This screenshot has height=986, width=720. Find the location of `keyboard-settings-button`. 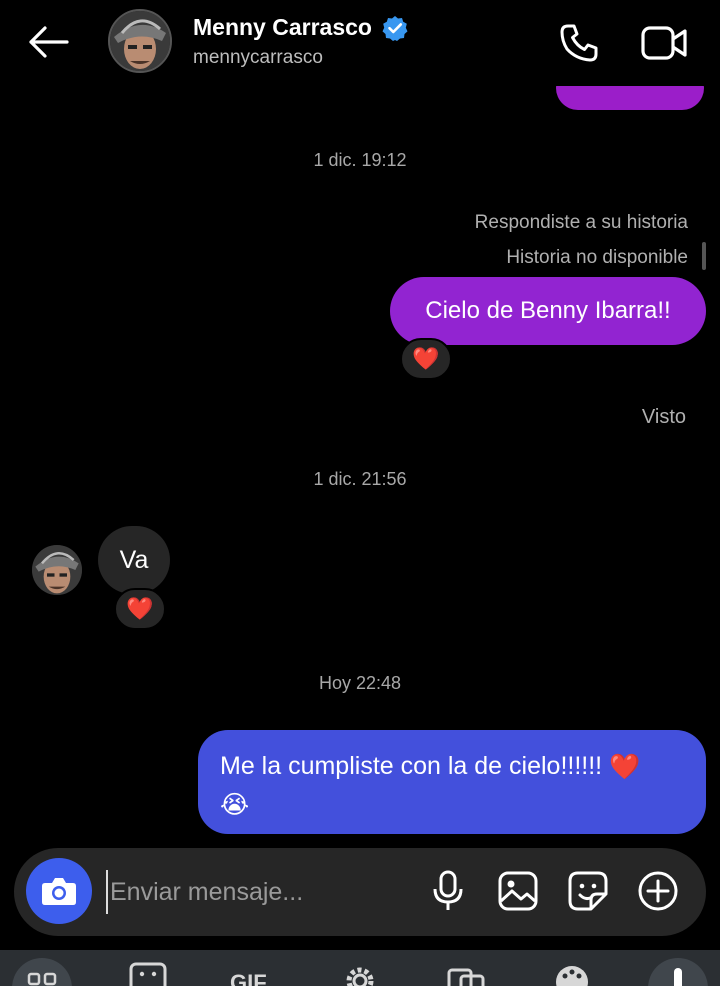

keyboard-settings-button is located at coordinates (360, 974).